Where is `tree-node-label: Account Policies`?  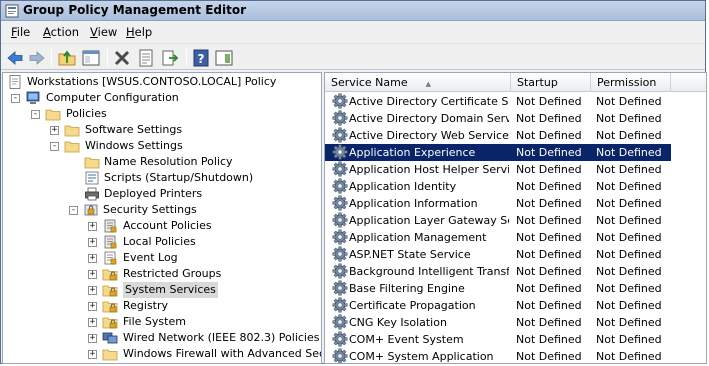
tree-node-label: Account Policies is located at coordinates (167, 225).